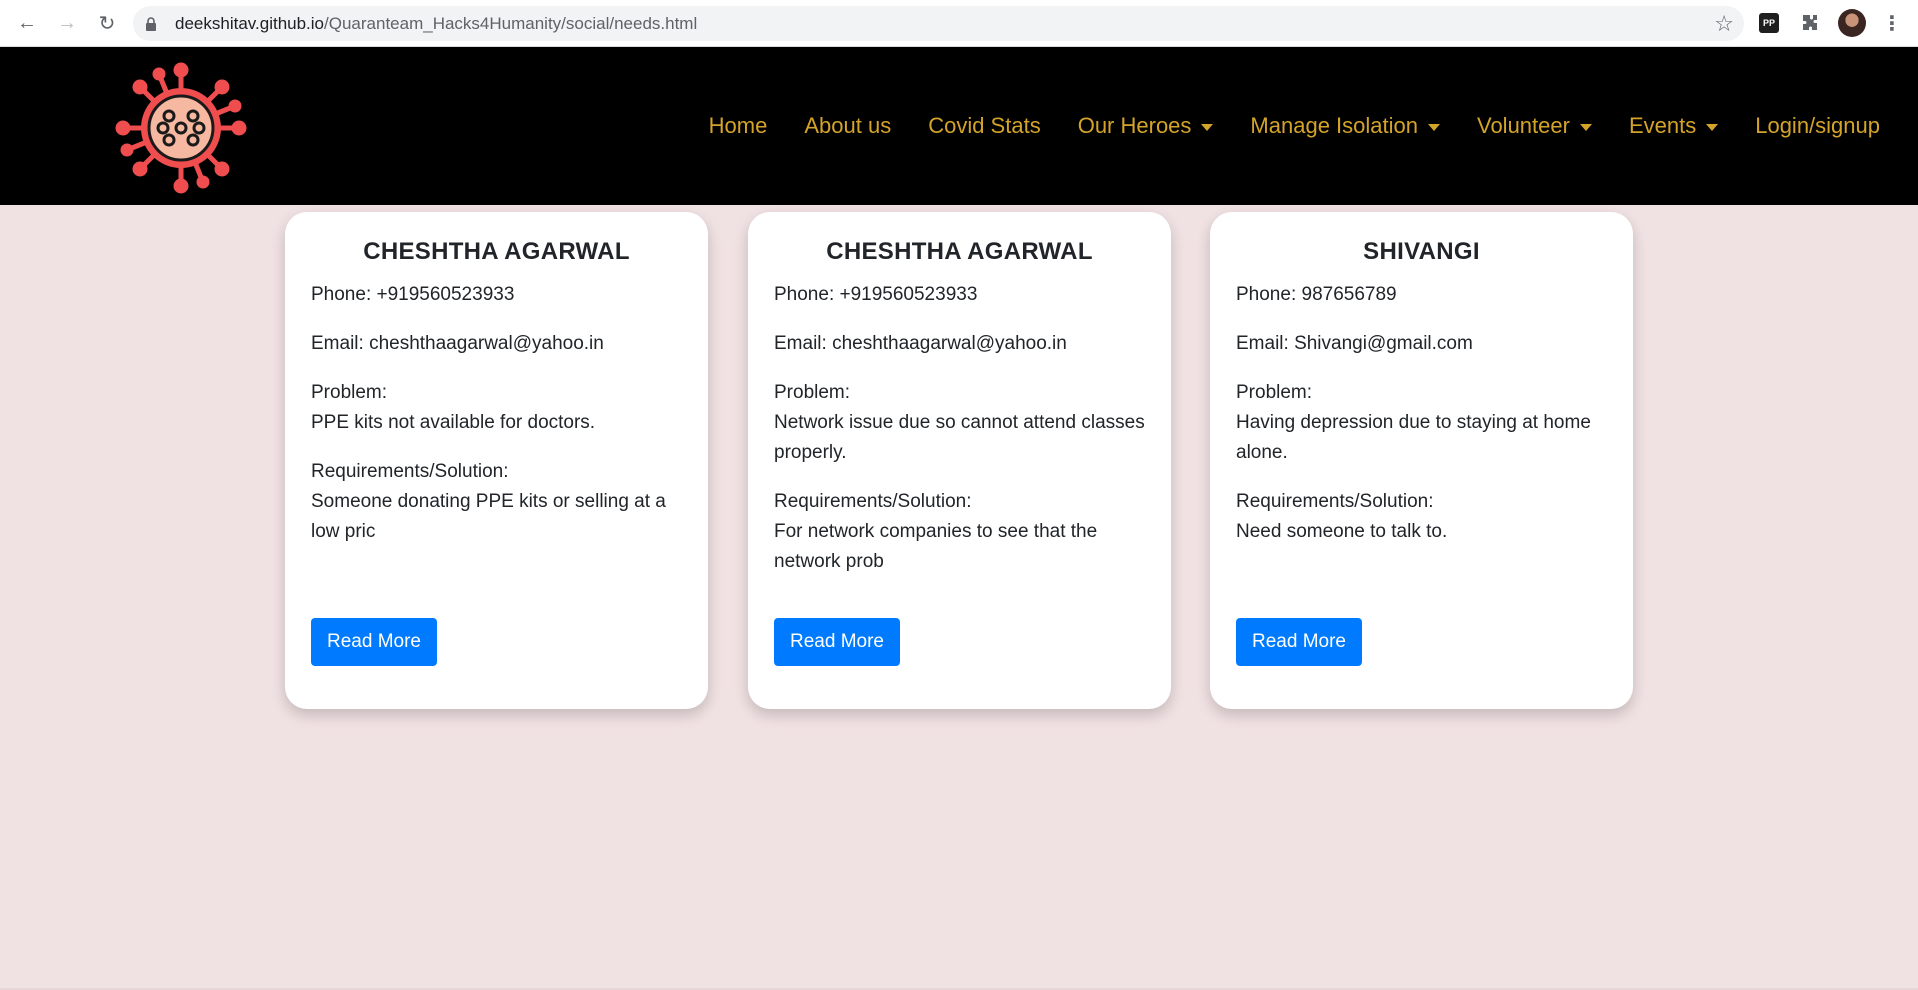  What do you see at coordinates (67, 23) in the screenshot?
I see `forward-arrow-icon: →` at bounding box center [67, 23].